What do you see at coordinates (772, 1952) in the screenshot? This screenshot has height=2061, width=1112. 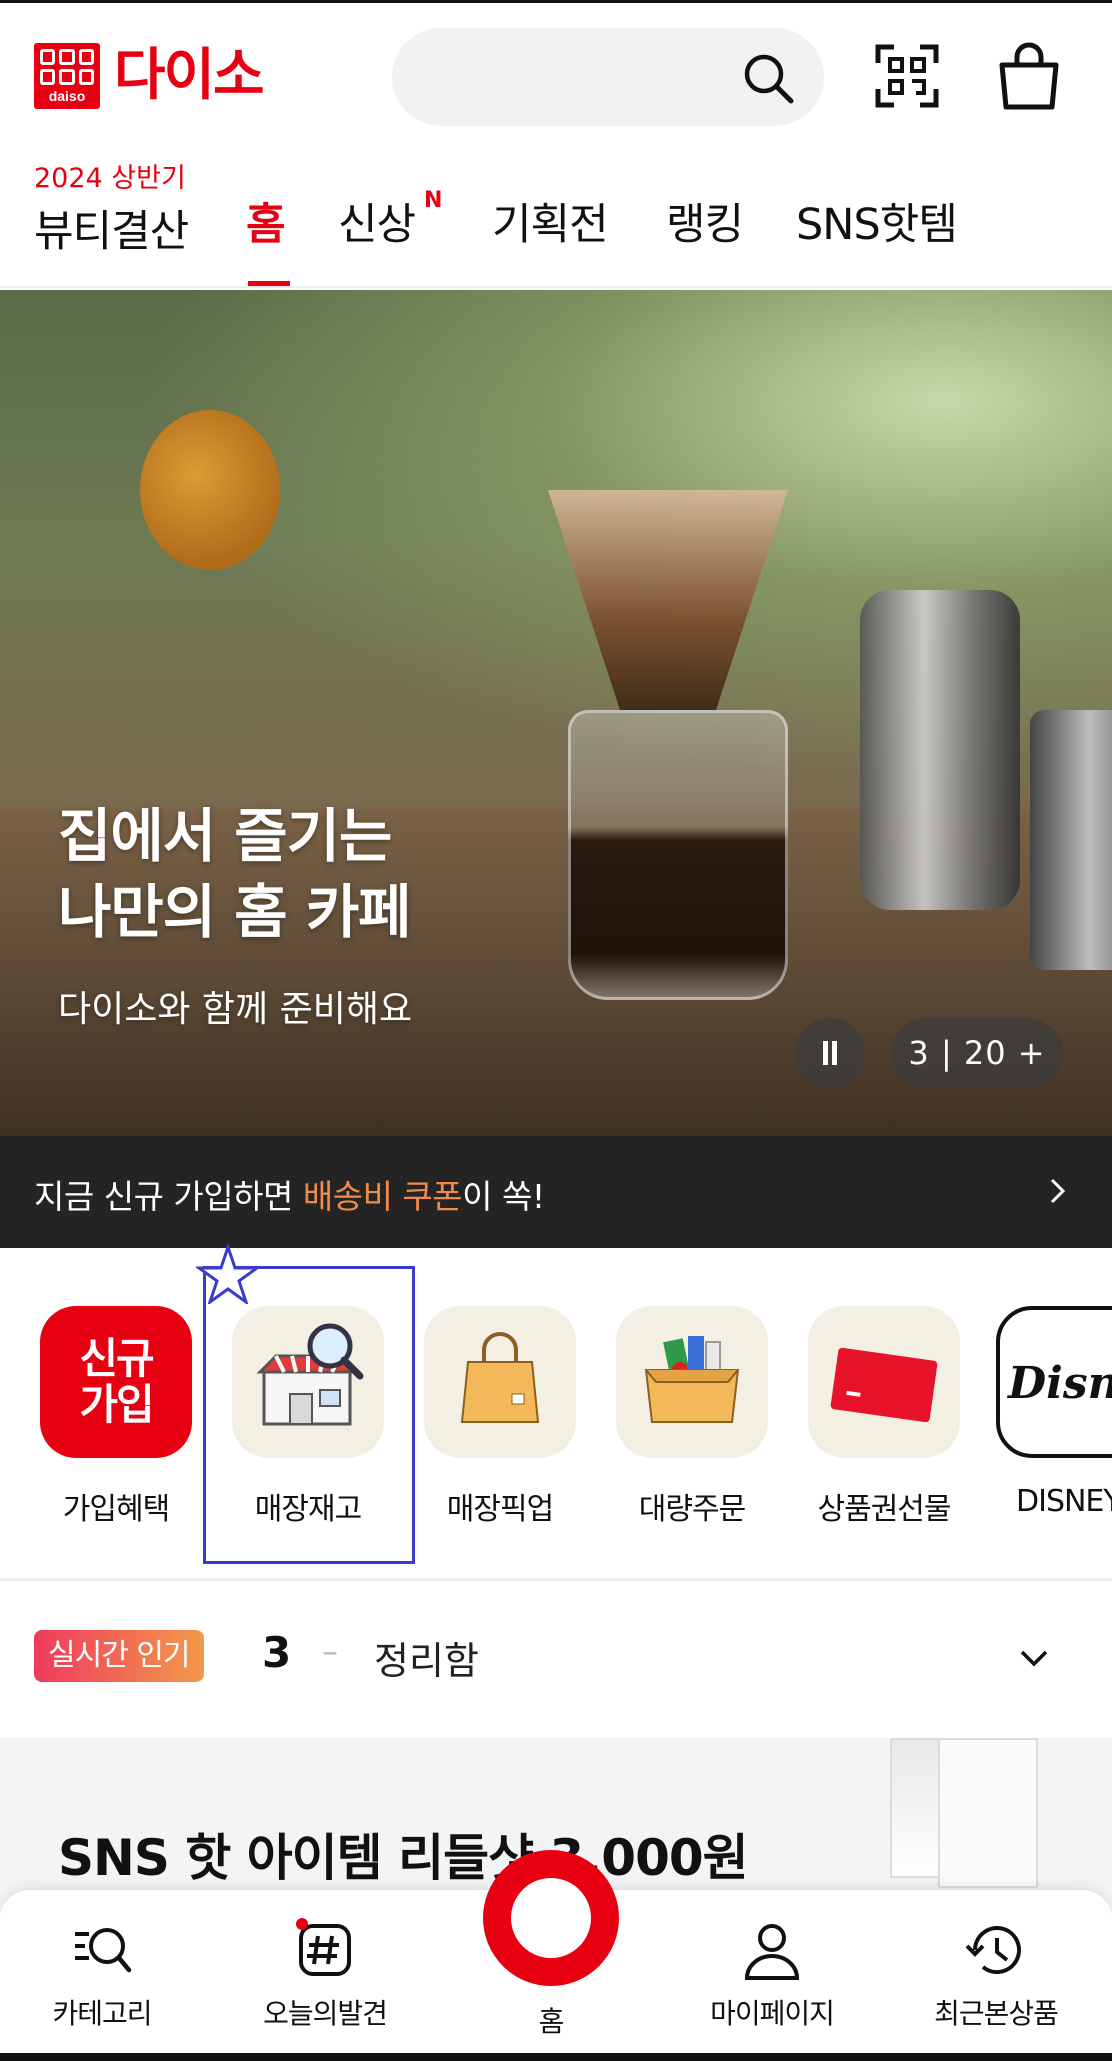 I see `person-icon` at bounding box center [772, 1952].